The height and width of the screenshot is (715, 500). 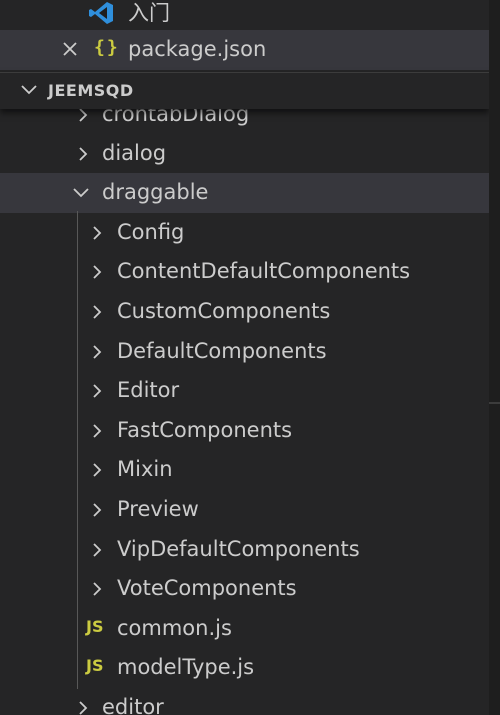 I want to click on open-editor-label-welcome: 入门, so click(x=149, y=13).